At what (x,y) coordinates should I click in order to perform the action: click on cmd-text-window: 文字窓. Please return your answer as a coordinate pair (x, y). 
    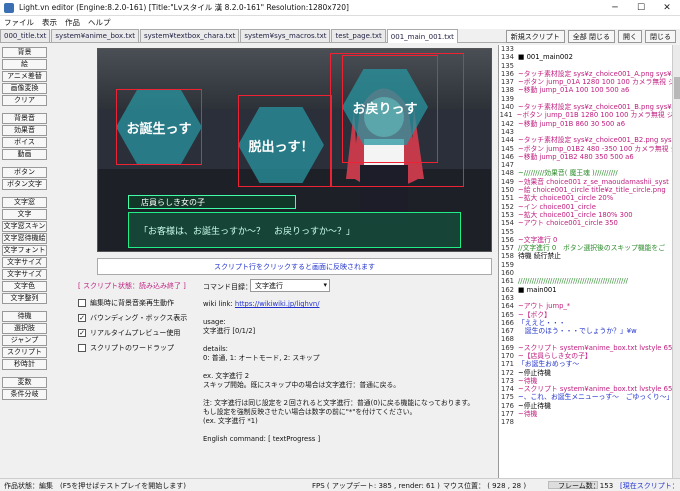
    Looking at the image, I should click on (24, 202).